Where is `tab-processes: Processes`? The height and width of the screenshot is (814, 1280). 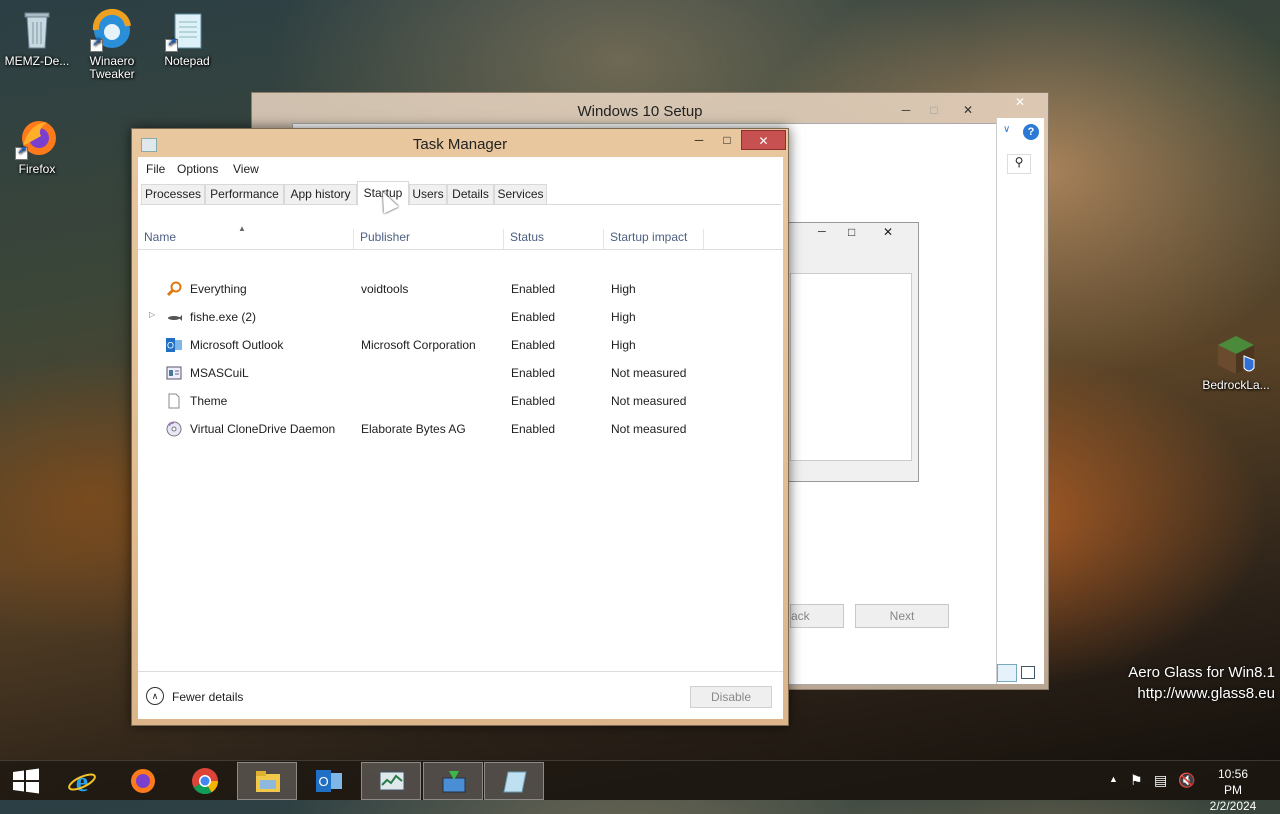 tab-processes: Processes is located at coordinates (173, 194).